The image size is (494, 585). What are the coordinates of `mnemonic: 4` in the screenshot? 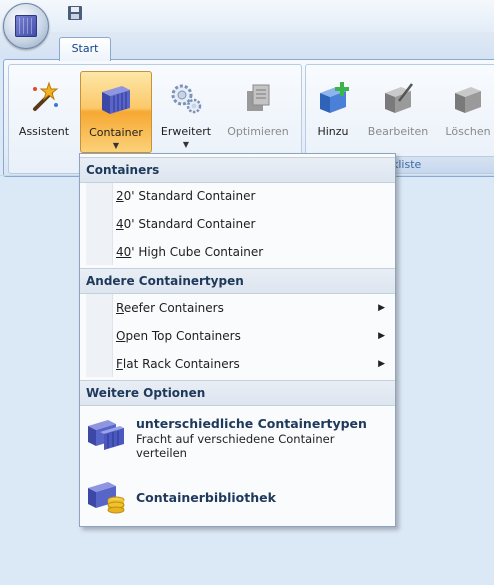 It's located at (120, 224).